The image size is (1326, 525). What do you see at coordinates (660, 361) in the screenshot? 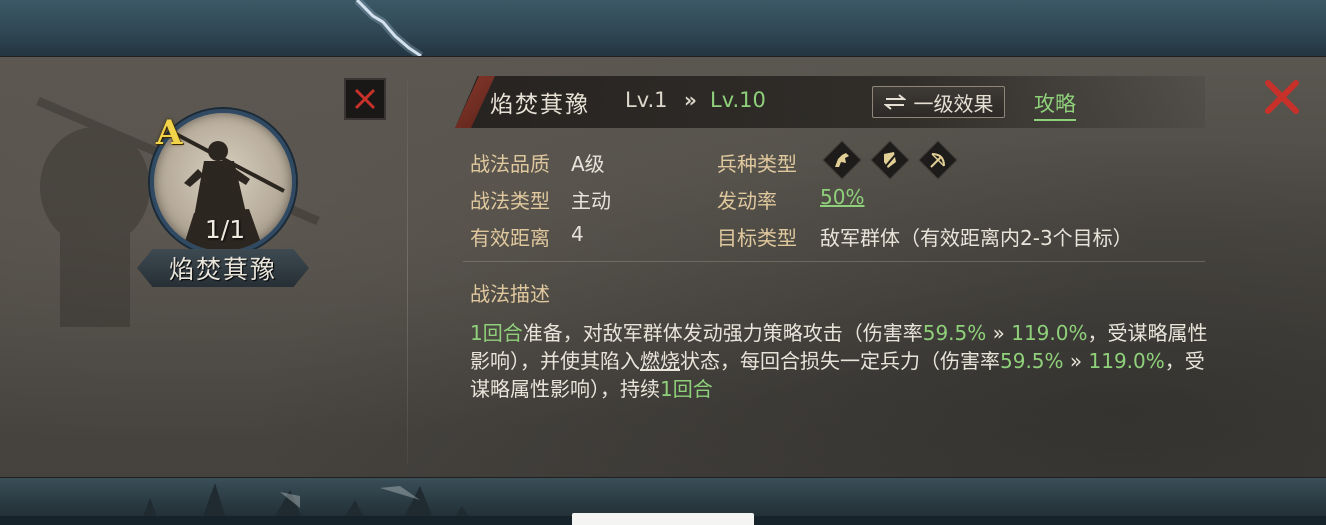
I see `burn-status-link: 燃烧` at bounding box center [660, 361].